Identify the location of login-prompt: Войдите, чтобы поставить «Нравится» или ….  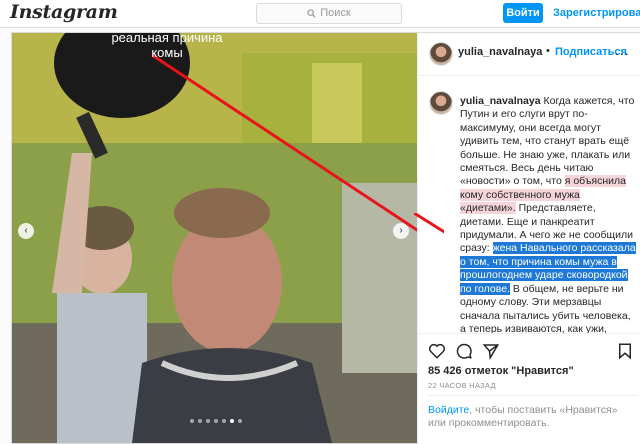
(533, 412).